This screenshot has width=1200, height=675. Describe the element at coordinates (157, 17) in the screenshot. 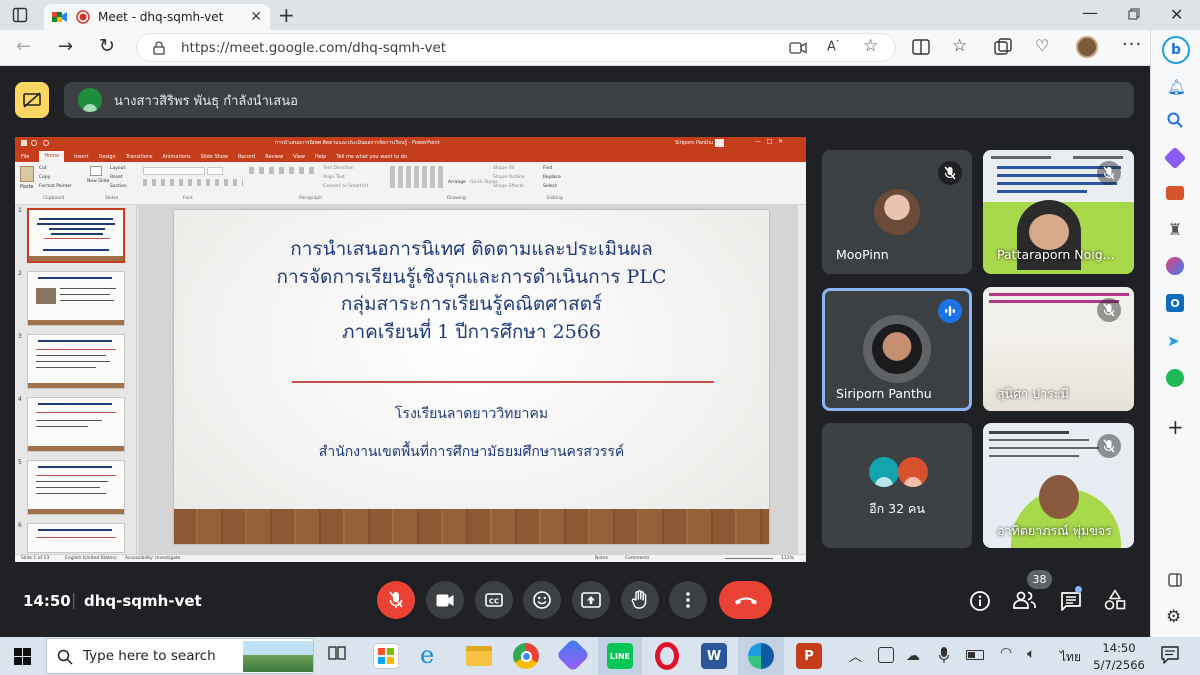

I see `tab-meet: Meet - dhq-sqmh-vet ✕` at that location.